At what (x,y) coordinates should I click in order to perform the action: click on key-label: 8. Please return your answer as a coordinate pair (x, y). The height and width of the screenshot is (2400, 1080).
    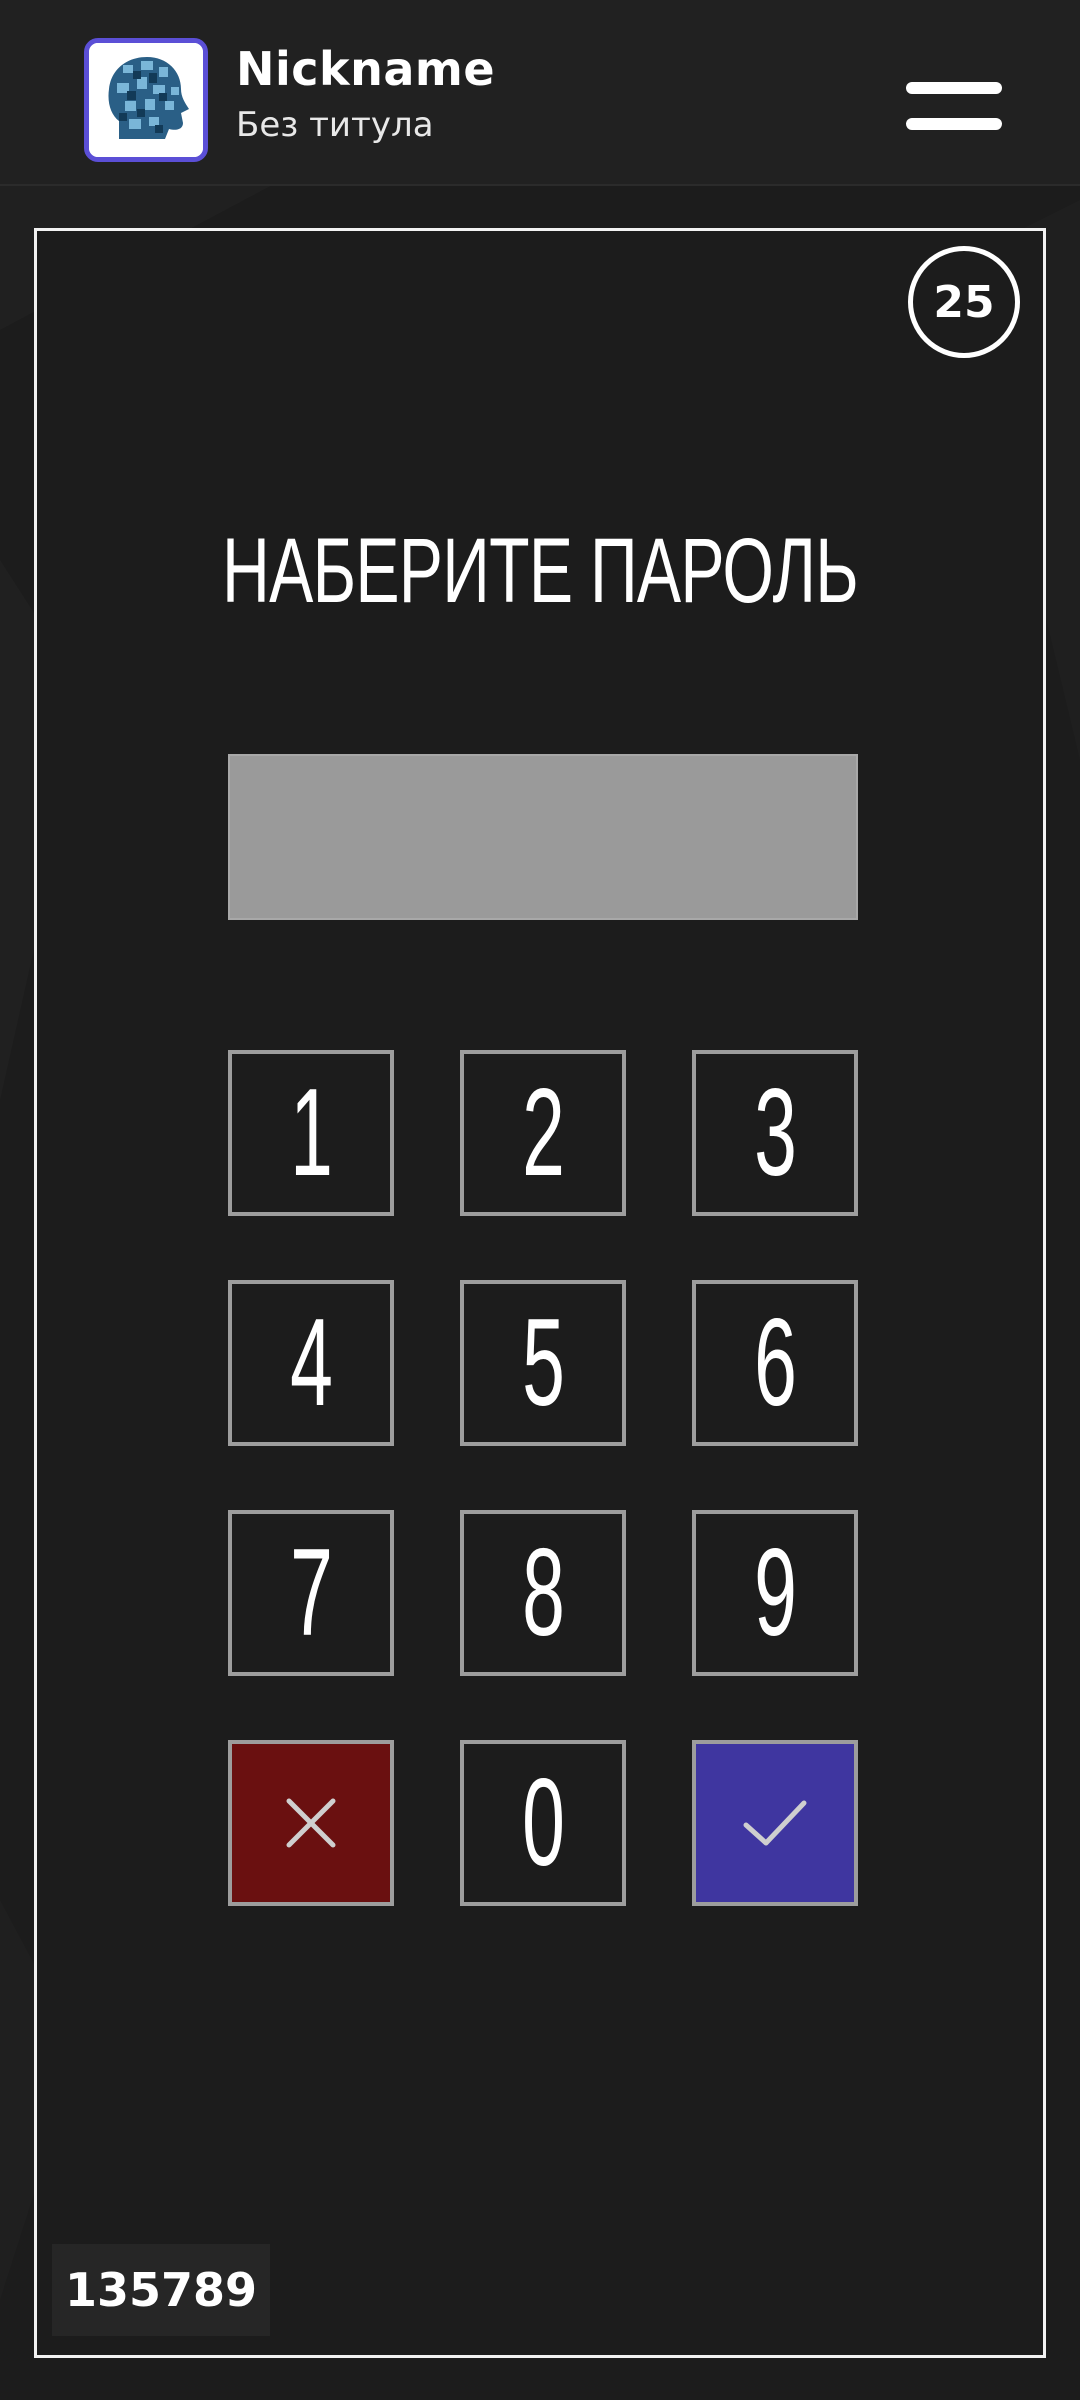
    Looking at the image, I should click on (543, 1593).